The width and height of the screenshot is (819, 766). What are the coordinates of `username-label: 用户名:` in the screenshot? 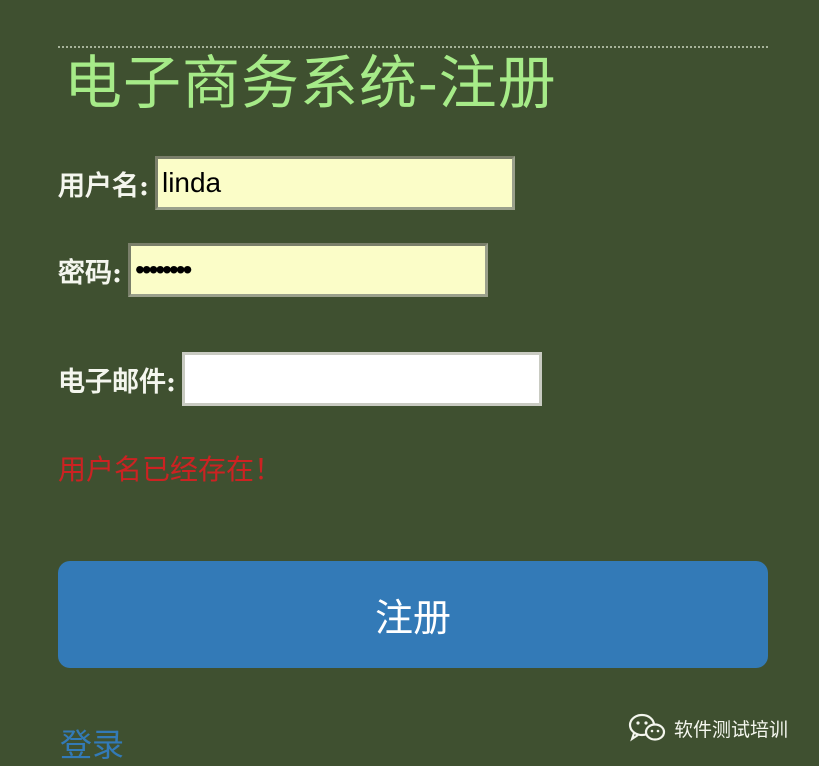 It's located at (103, 186).